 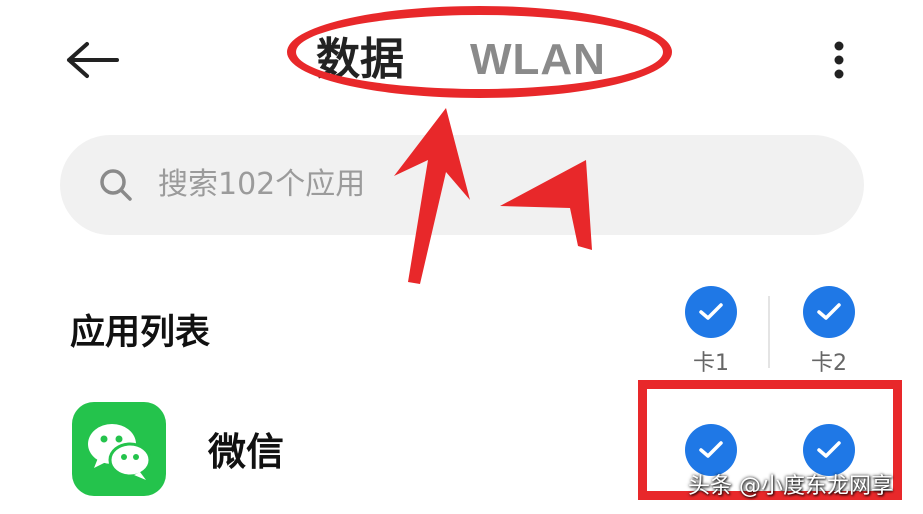 I want to click on app-name-wechat: 微信, so click(x=246, y=452).